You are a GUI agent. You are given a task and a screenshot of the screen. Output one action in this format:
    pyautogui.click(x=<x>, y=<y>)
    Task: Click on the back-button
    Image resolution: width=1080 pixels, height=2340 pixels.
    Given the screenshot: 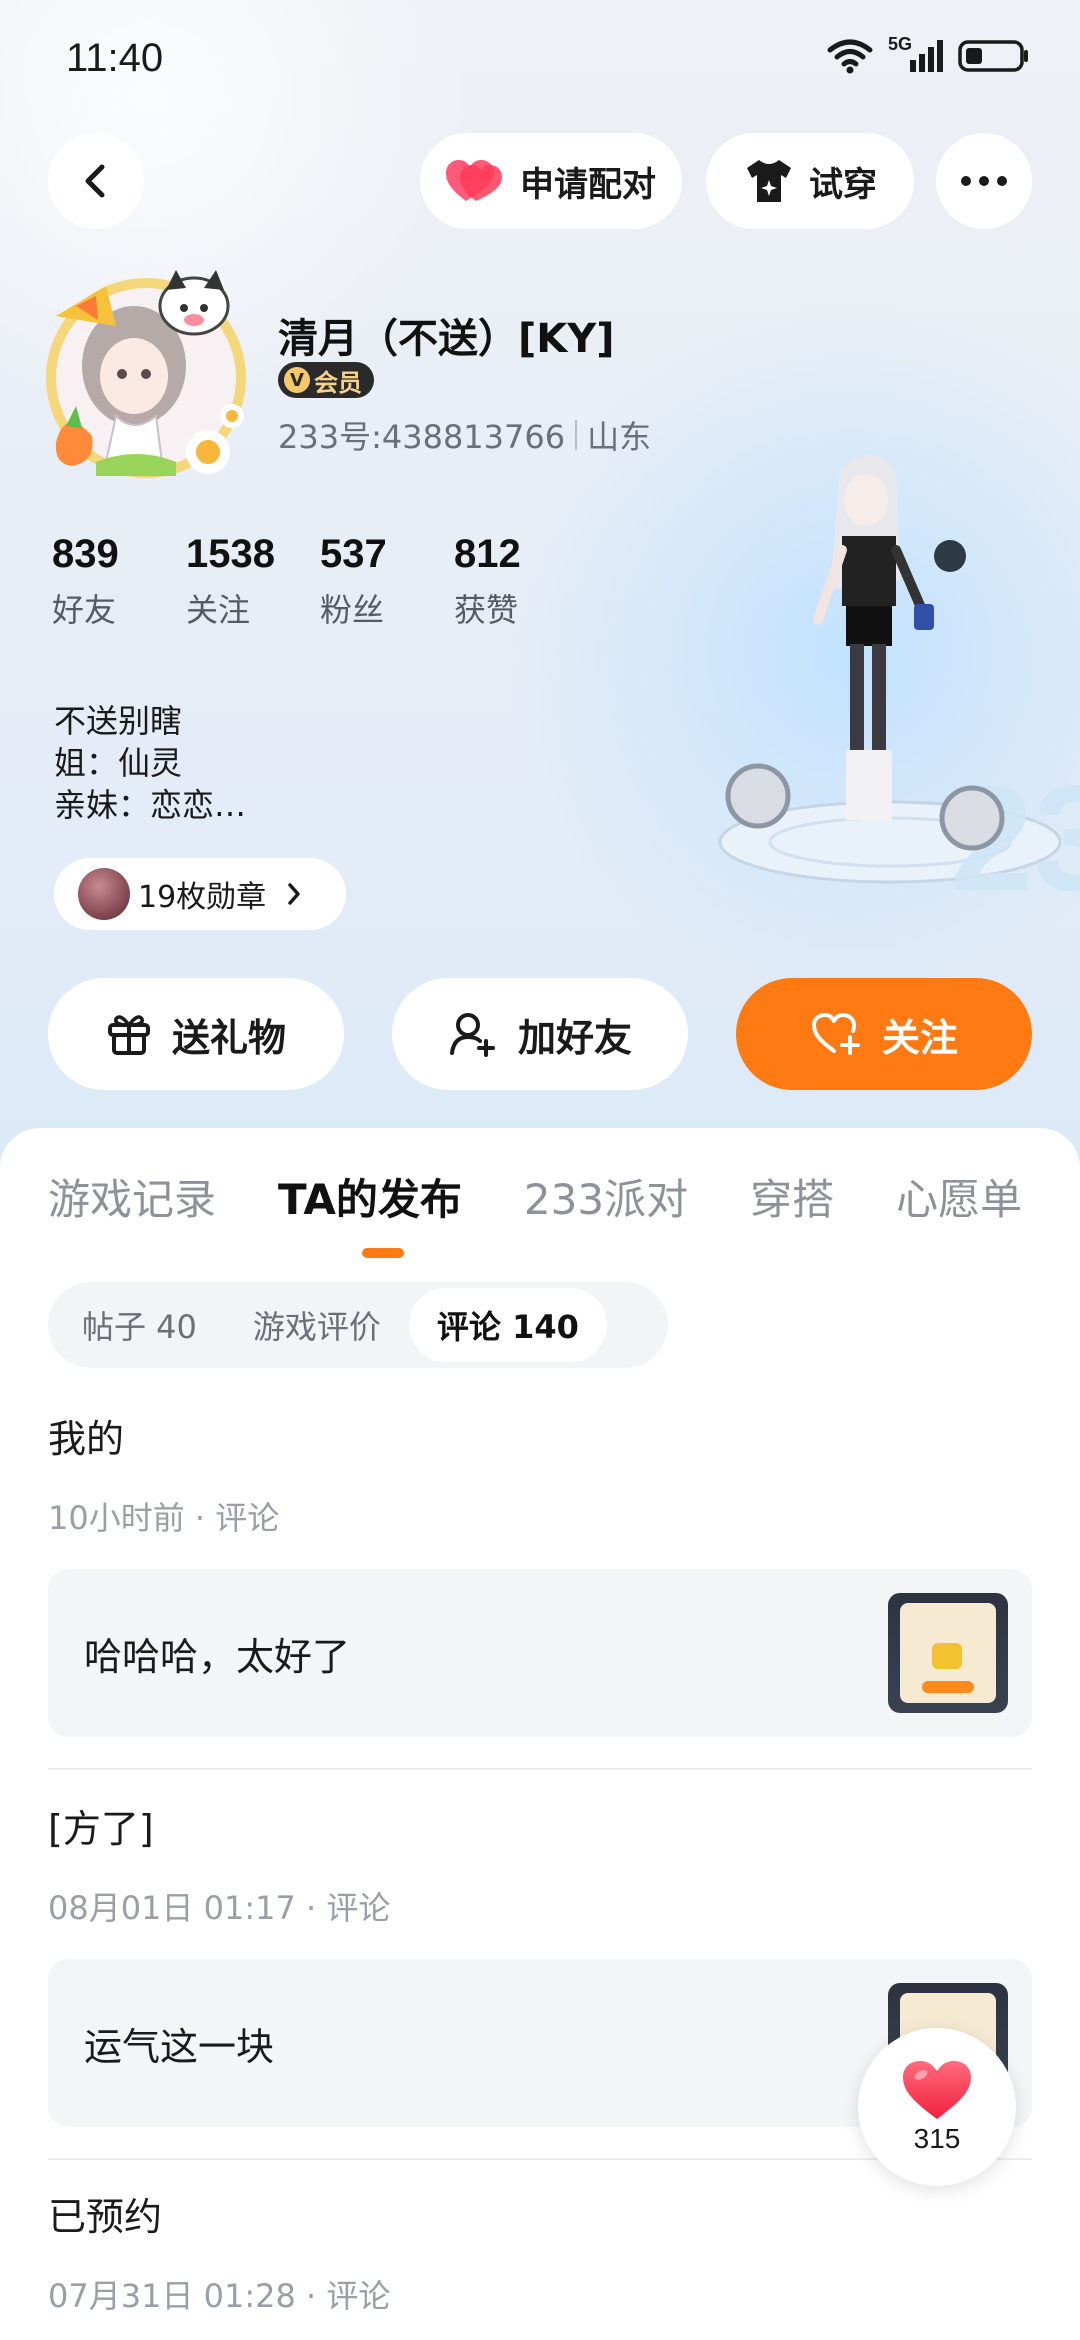 What is the action you would take?
    pyautogui.click(x=96, y=181)
    